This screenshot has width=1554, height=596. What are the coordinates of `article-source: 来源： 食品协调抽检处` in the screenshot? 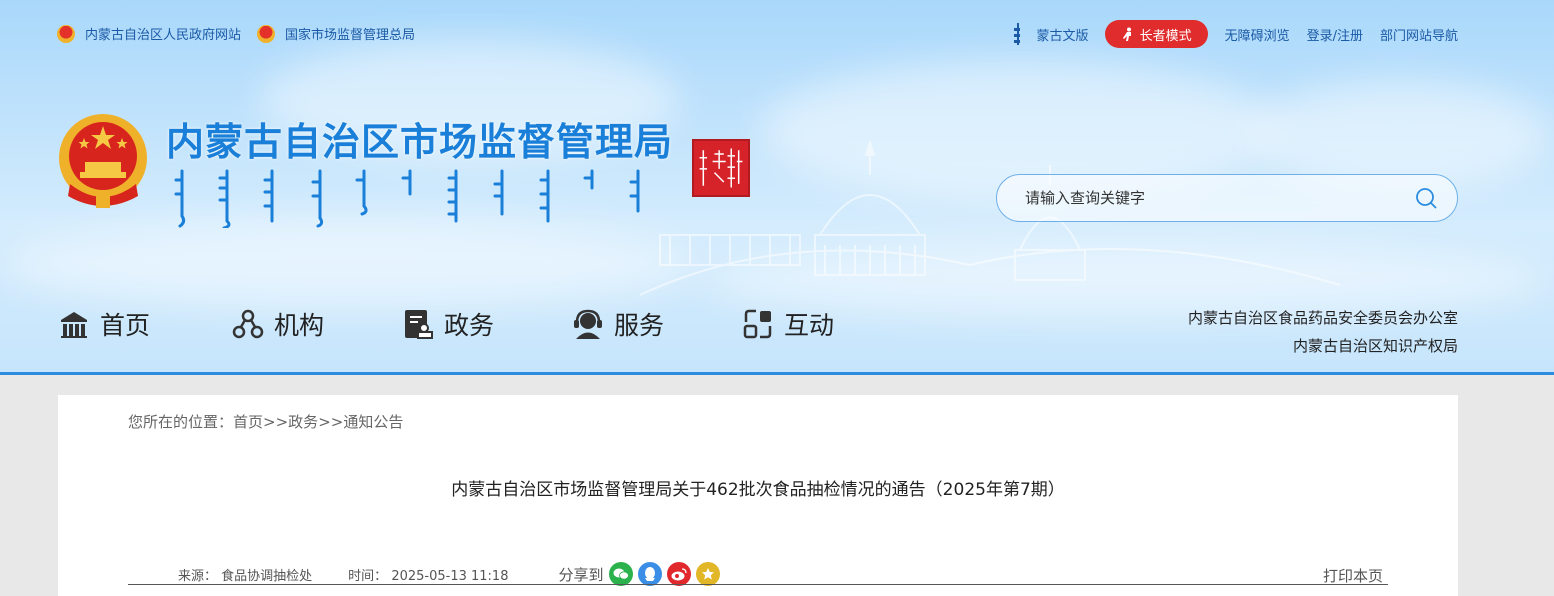 It's located at (245, 574).